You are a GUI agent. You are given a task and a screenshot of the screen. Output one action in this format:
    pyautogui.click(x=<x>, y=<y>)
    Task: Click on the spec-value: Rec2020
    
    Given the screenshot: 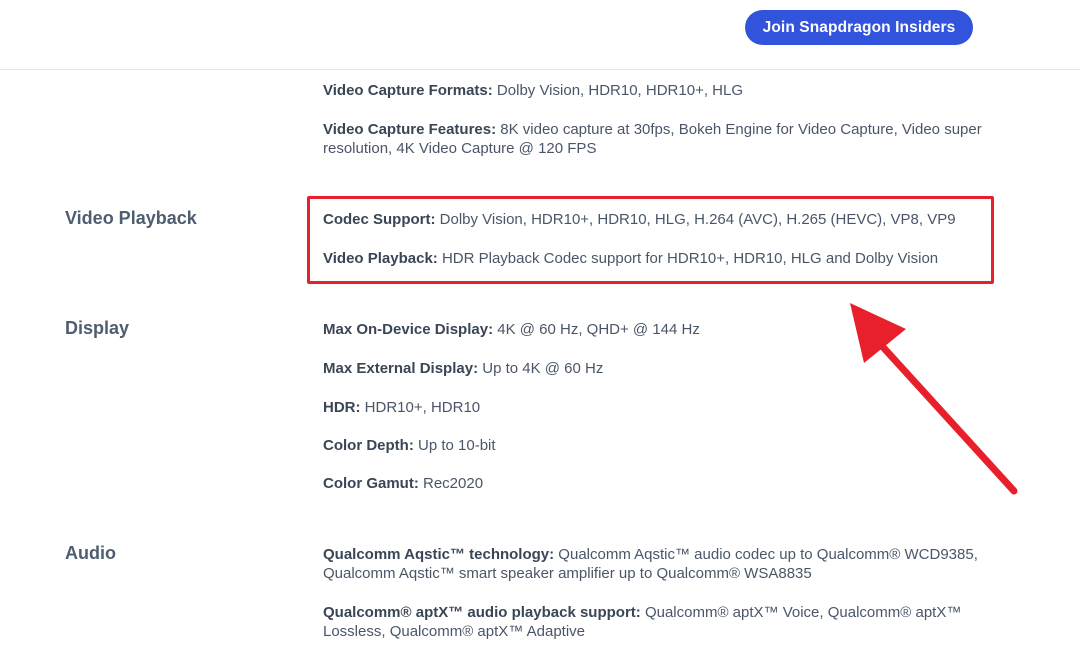 What is the action you would take?
    pyautogui.click(x=451, y=483)
    